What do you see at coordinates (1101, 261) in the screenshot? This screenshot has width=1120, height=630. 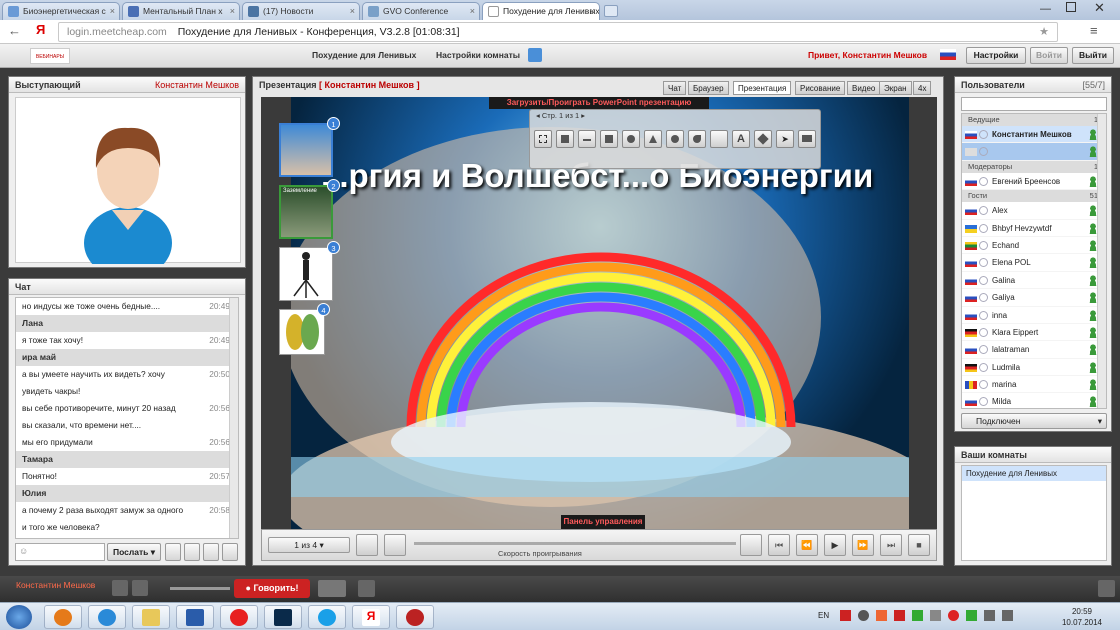 I see `users-scrollbar` at bounding box center [1101, 261].